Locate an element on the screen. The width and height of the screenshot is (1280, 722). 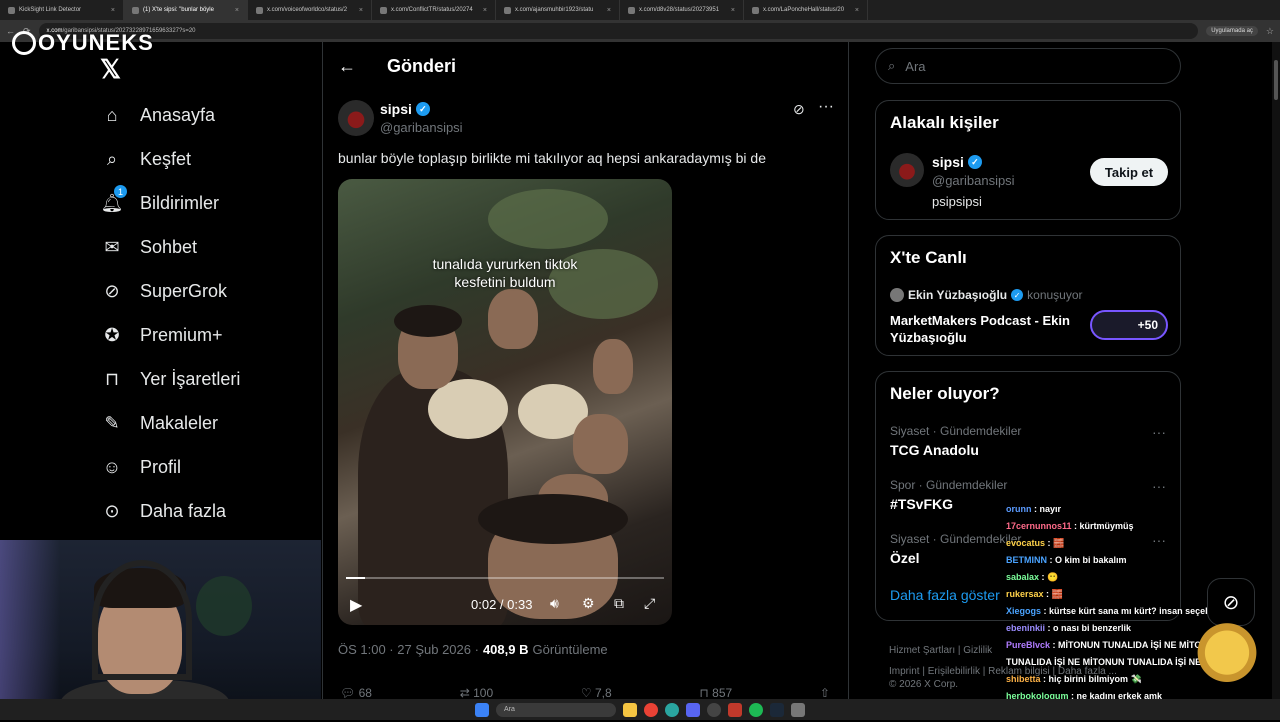
steam-icon is located at coordinates (777, 709).